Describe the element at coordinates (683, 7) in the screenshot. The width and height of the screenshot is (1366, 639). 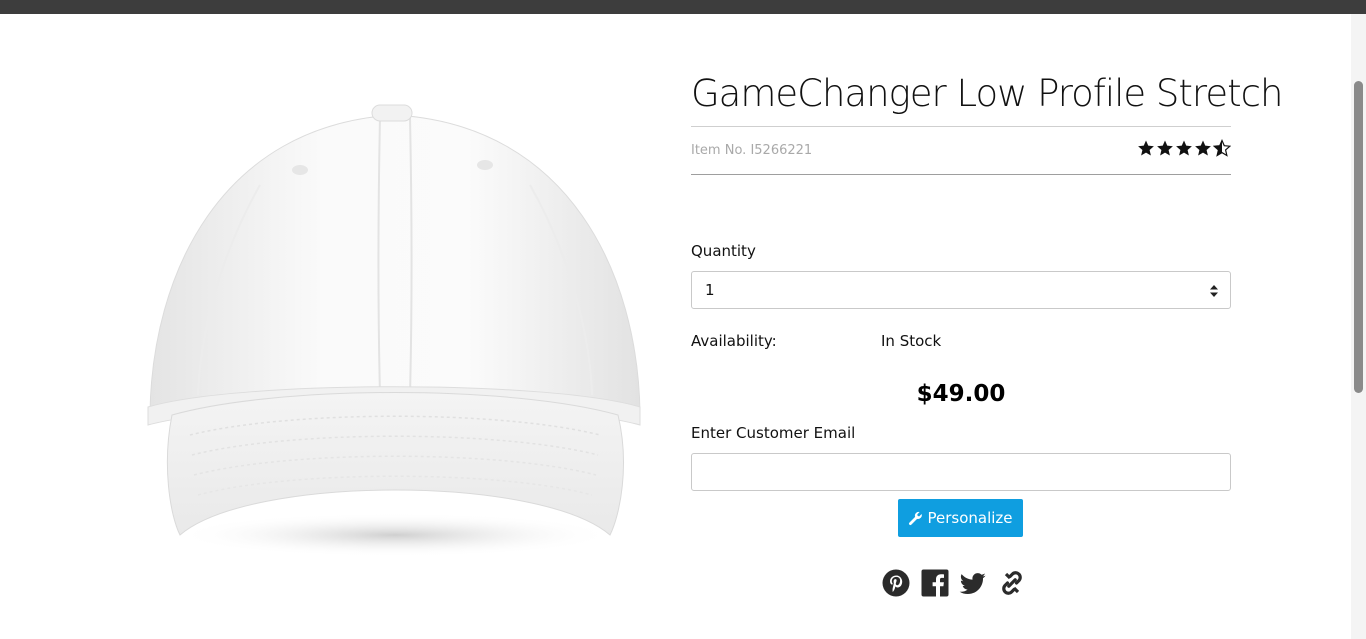
I see `top-bar` at that location.